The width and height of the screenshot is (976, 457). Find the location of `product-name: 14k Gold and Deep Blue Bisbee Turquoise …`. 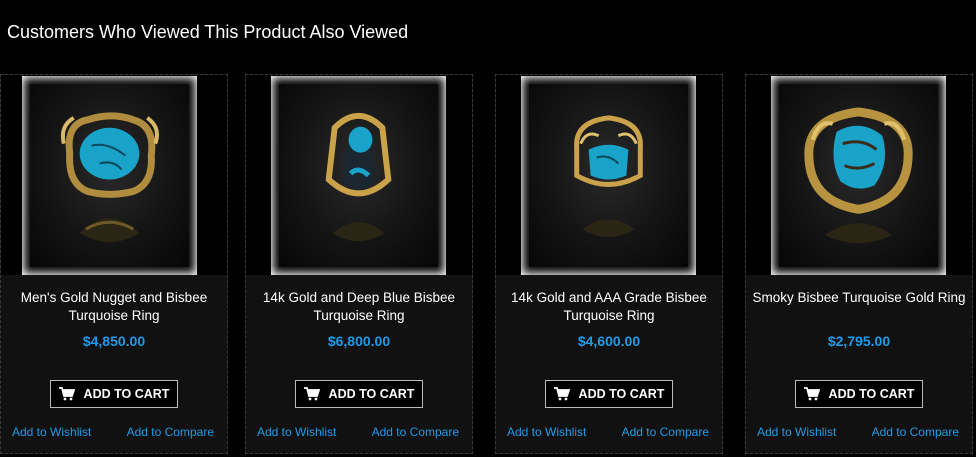

product-name: 14k Gold and Deep Blue Bisbee Turquoise … is located at coordinates (359, 307).